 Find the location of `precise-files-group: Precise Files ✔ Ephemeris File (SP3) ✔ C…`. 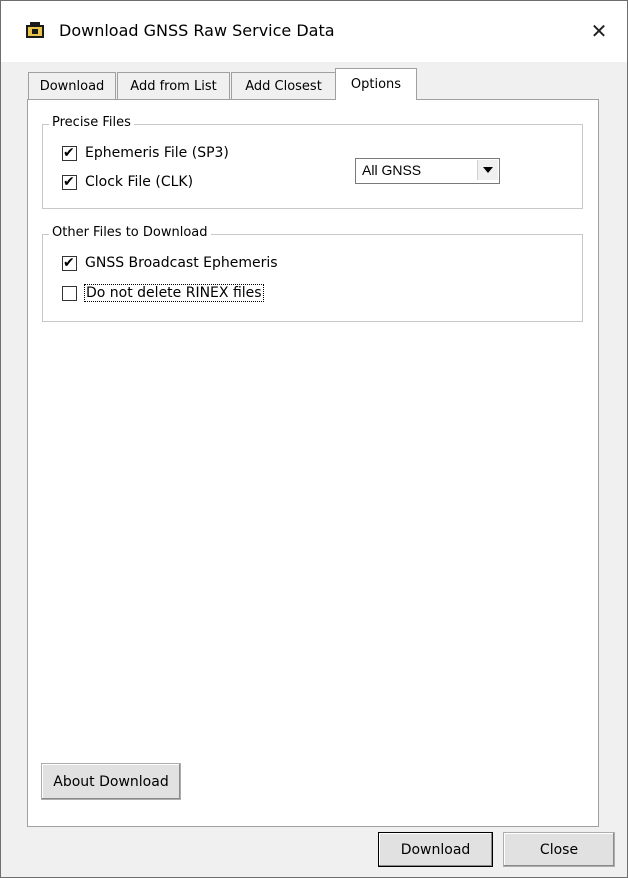

precise-files-group: Precise Files ✔ Ephemeris File (SP3) ✔ C… is located at coordinates (312, 162).